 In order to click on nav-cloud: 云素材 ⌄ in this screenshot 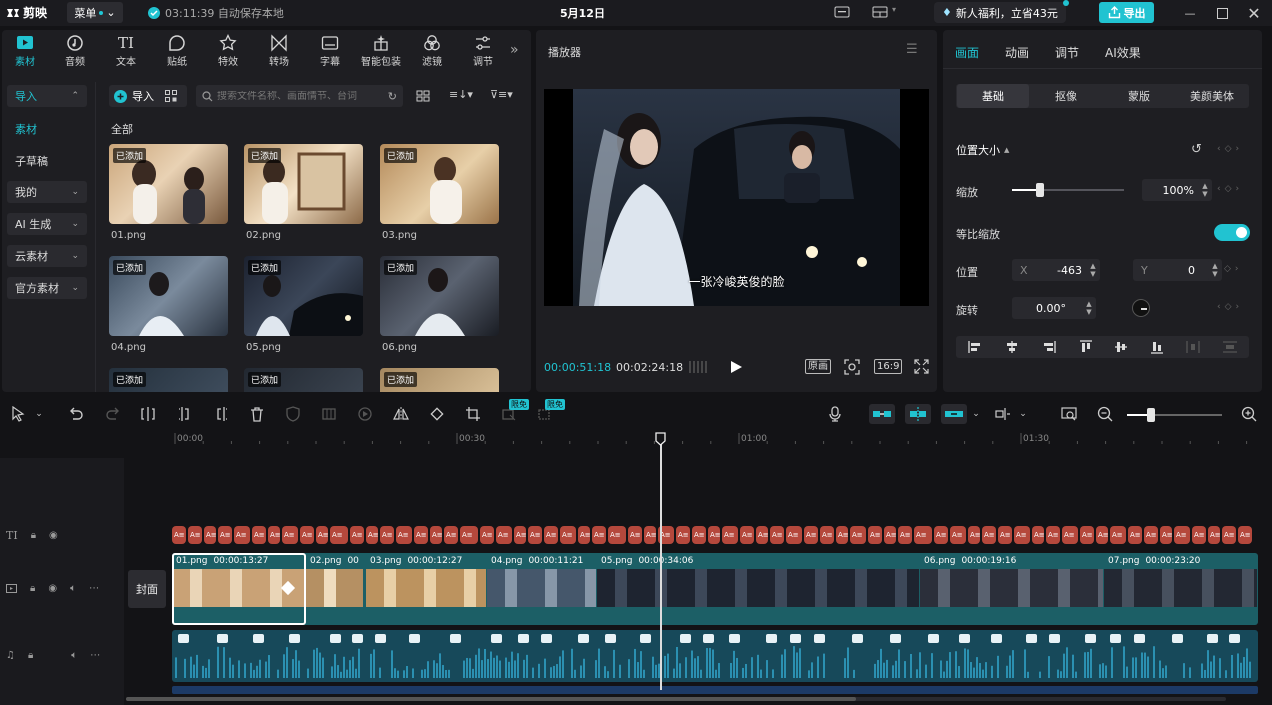, I will do `click(47, 256)`.